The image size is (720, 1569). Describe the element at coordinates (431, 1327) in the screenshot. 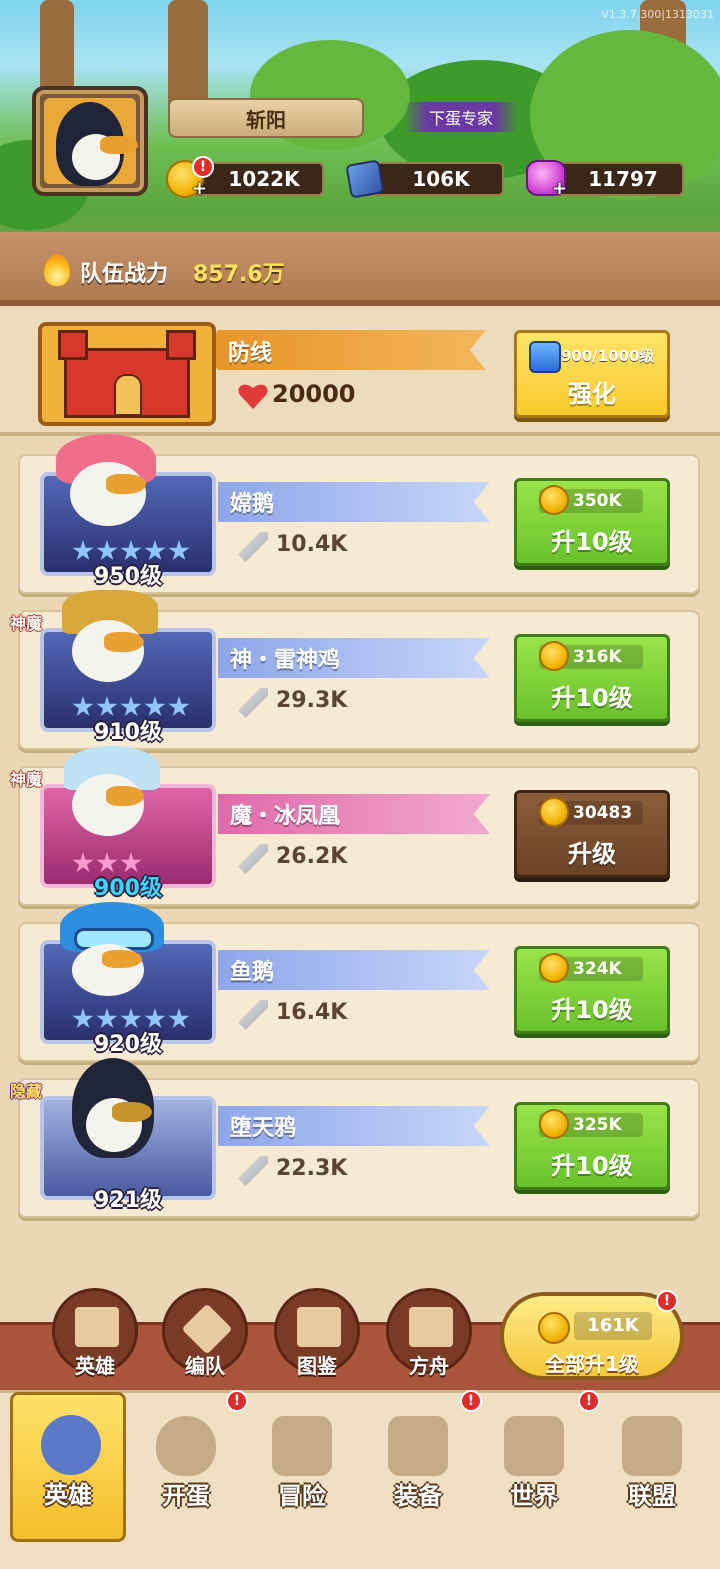

I see `ship-icon` at that location.